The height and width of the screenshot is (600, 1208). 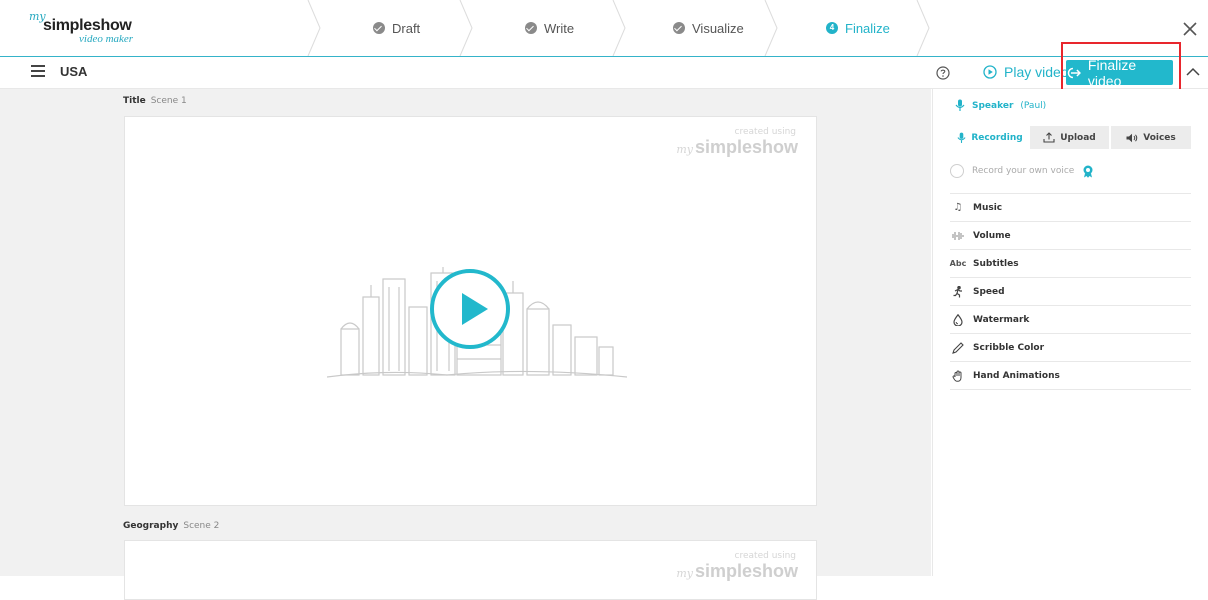 What do you see at coordinates (1070, 319) in the screenshot?
I see `setting-watermark: Watermark` at bounding box center [1070, 319].